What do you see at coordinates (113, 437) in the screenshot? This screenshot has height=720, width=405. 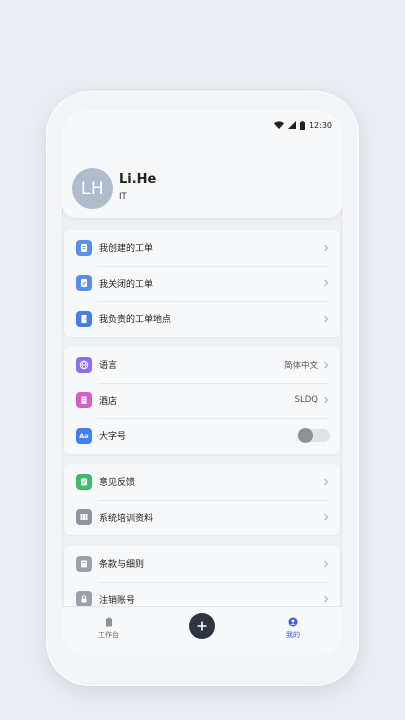 I see `menu-item-label: 大字号` at bounding box center [113, 437].